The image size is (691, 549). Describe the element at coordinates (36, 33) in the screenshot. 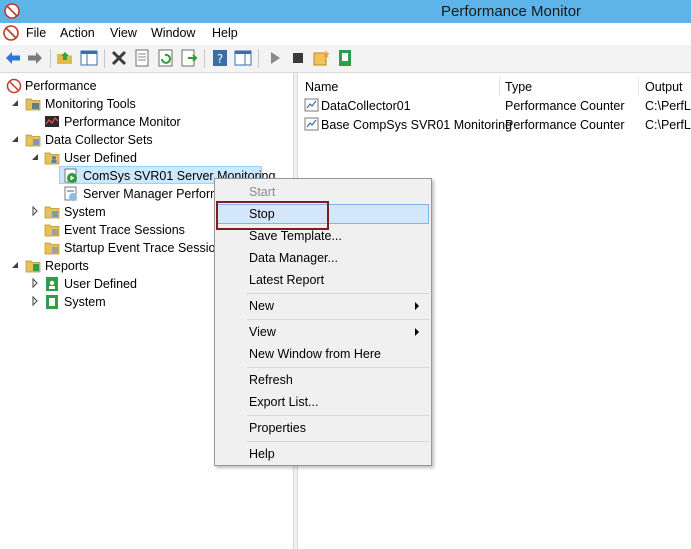

I see `menu-file: File` at that location.